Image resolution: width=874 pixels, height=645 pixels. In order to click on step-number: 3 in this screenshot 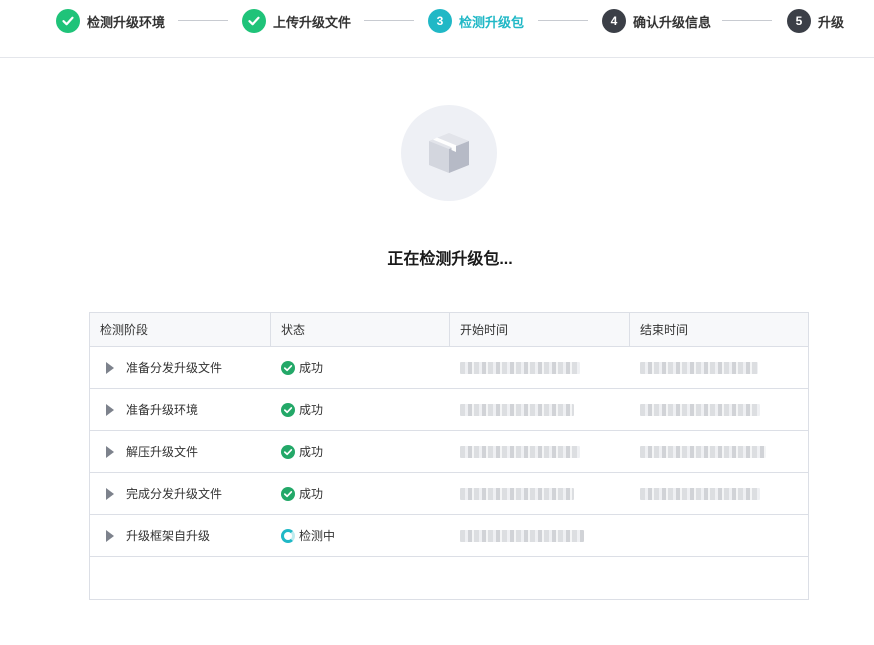, I will do `click(440, 21)`.